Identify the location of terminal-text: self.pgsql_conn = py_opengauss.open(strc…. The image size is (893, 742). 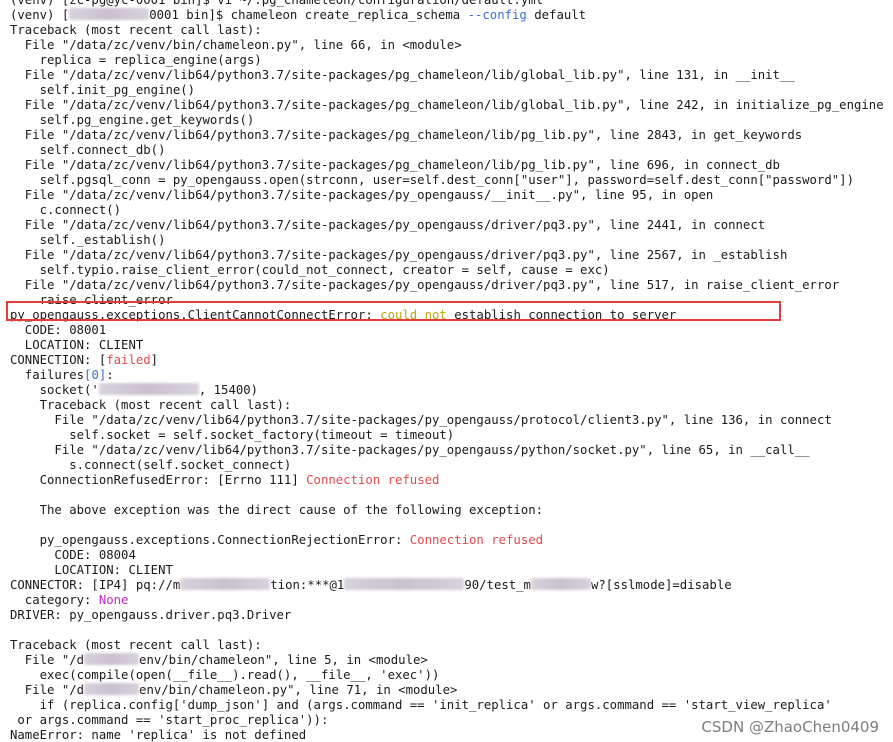
(432, 180).